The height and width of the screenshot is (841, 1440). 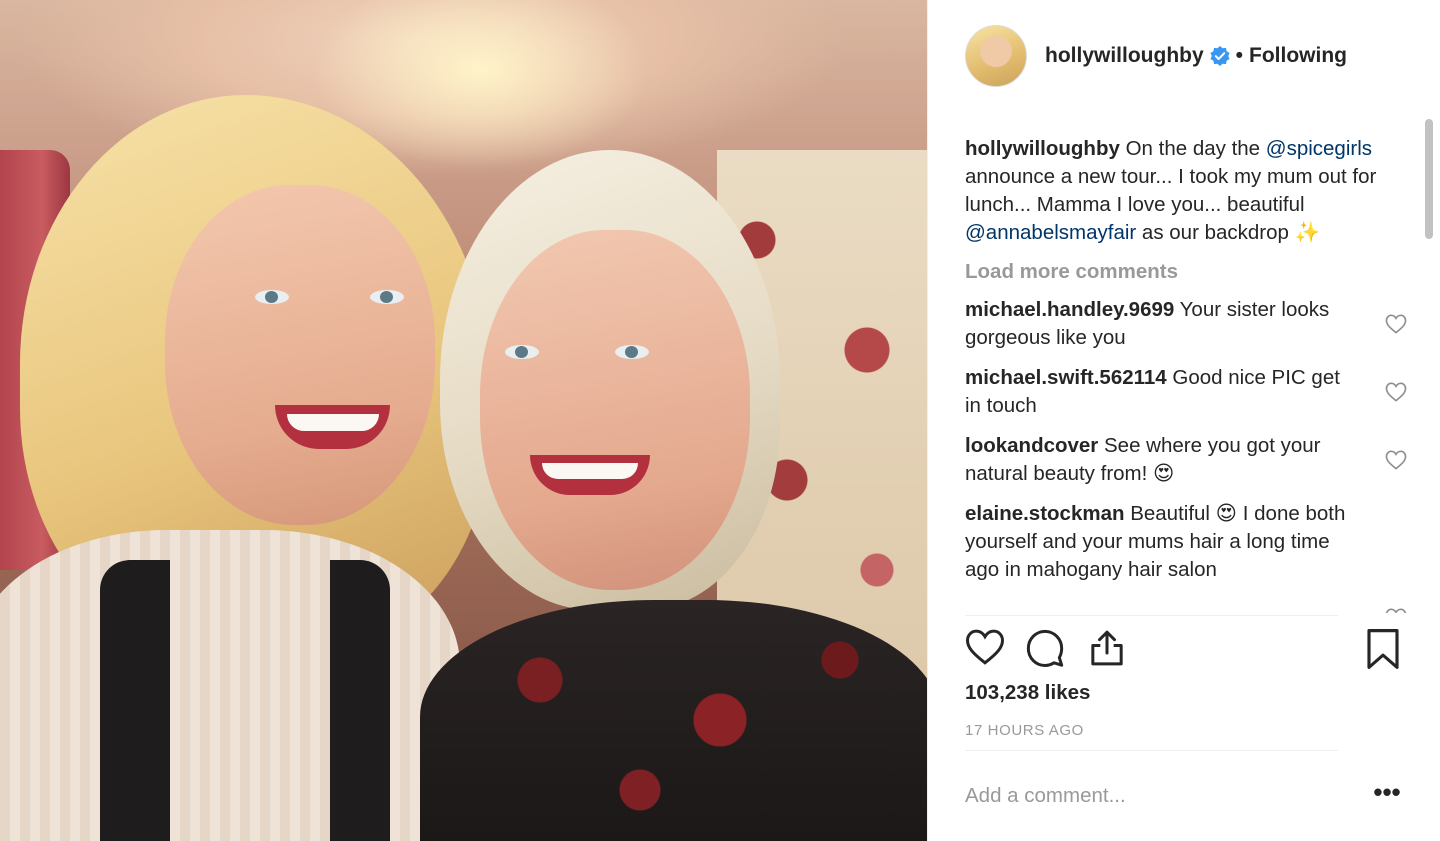 What do you see at coordinates (1042, 148) in the screenshot?
I see `caption-username: hollywilloughby` at bounding box center [1042, 148].